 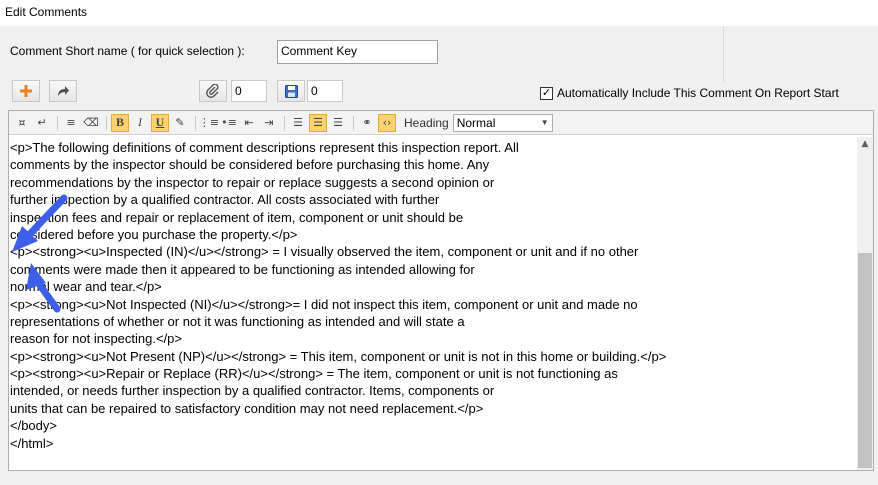 What do you see at coordinates (269, 123) in the screenshot?
I see `indent-icon: ⇥` at bounding box center [269, 123].